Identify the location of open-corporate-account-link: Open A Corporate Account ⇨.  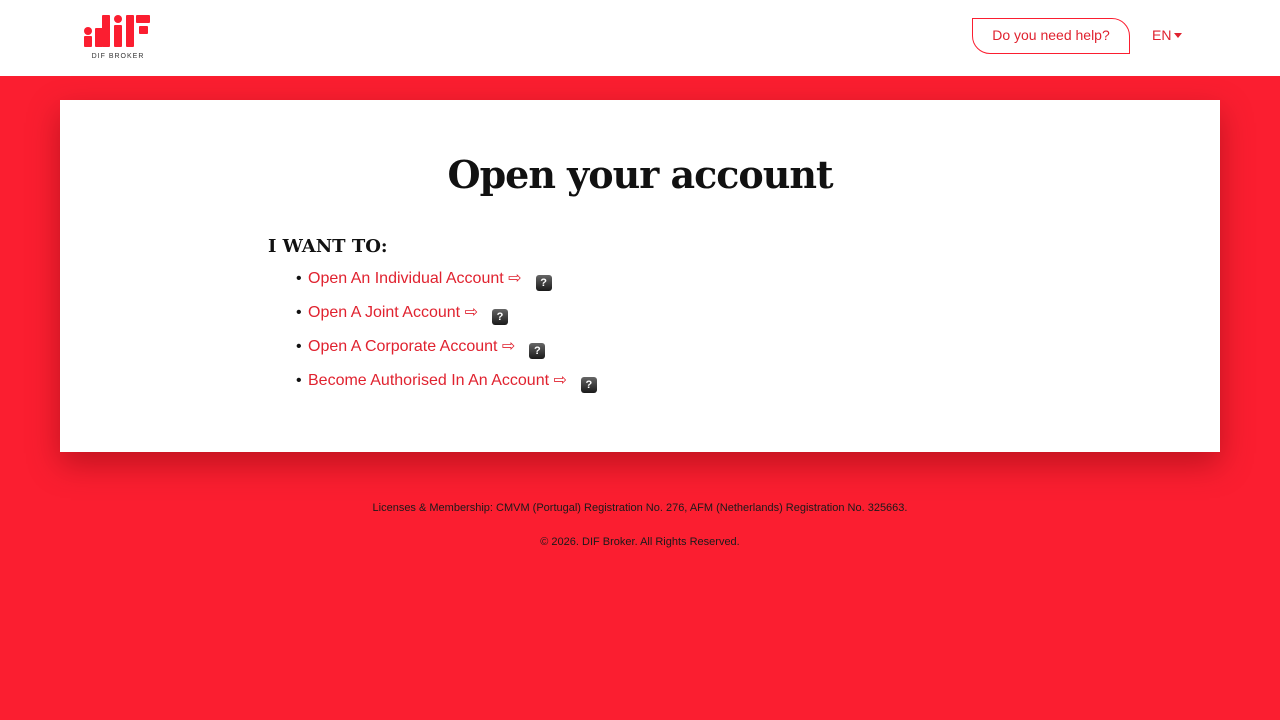
(411, 346).